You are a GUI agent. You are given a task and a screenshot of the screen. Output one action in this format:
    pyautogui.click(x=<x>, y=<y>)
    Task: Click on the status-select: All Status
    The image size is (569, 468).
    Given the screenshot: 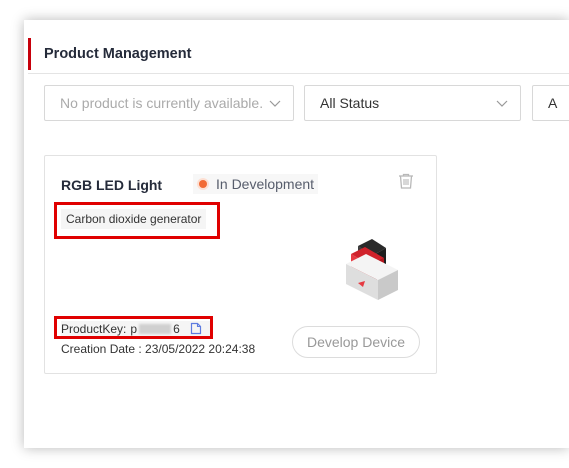 What is the action you would take?
    pyautogui.click(x=412, y=103)
    